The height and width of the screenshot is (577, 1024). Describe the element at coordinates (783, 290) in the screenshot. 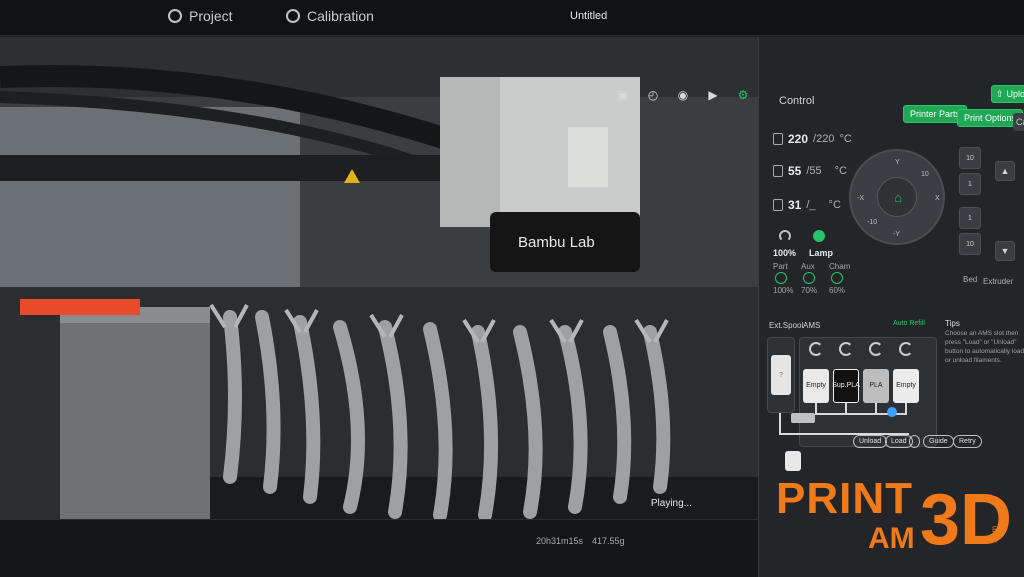

I see `fan-part-value: 100%` at that location.